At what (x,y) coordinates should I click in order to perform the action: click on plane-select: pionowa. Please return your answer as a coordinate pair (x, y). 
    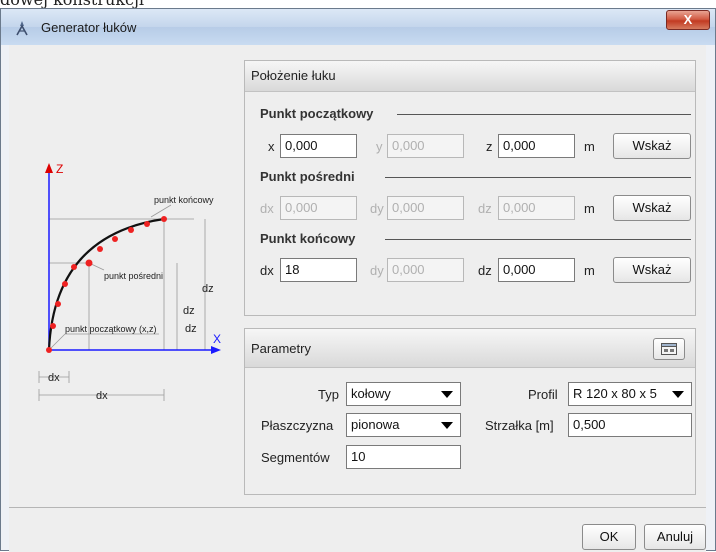
    Looking at the image, I should click on (403, 425).